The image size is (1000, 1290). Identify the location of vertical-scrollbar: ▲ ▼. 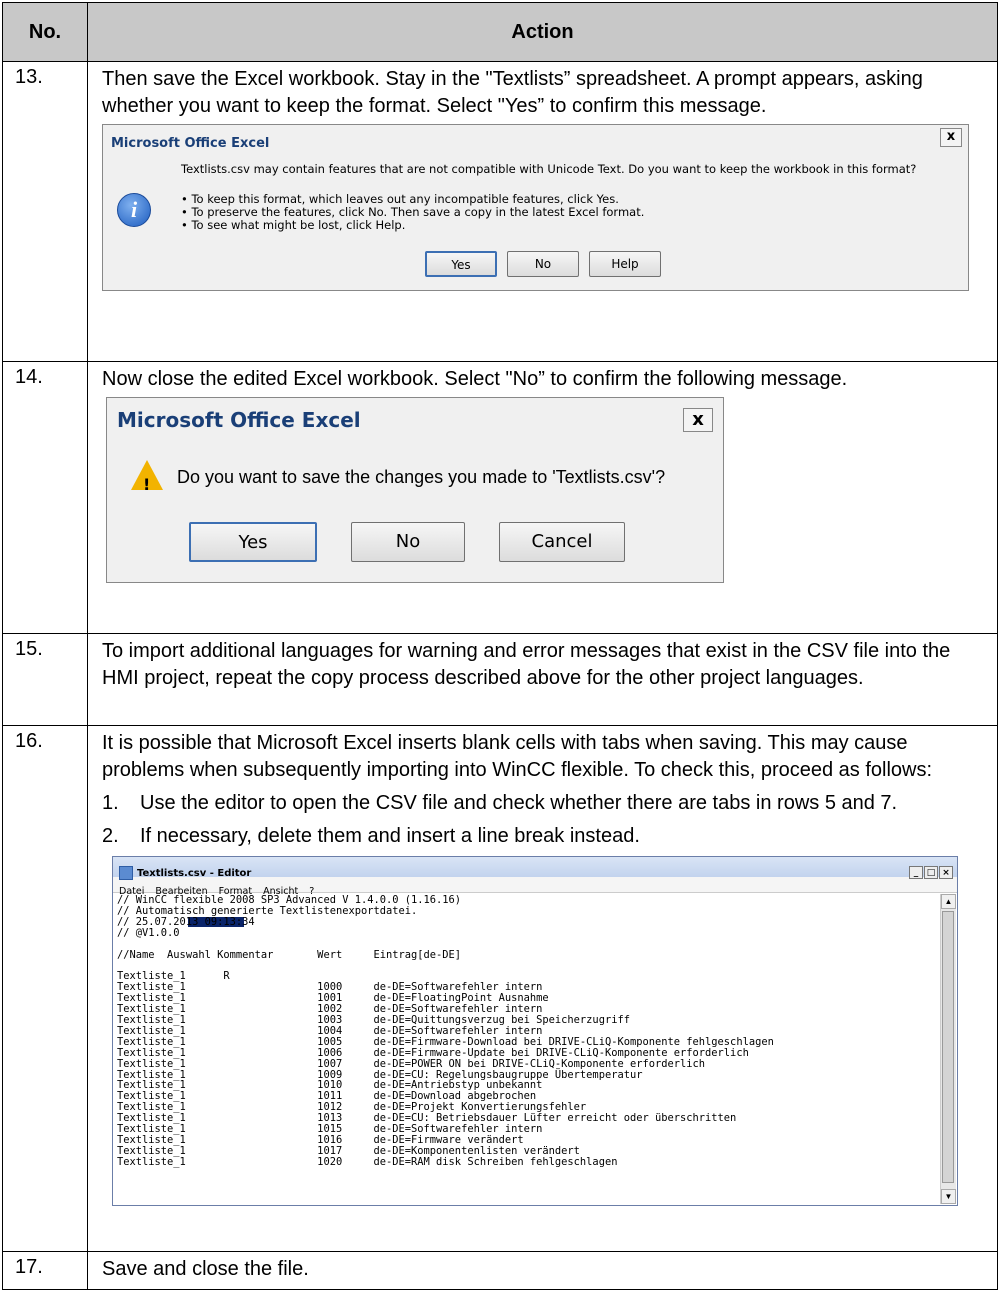
(948, 1049).